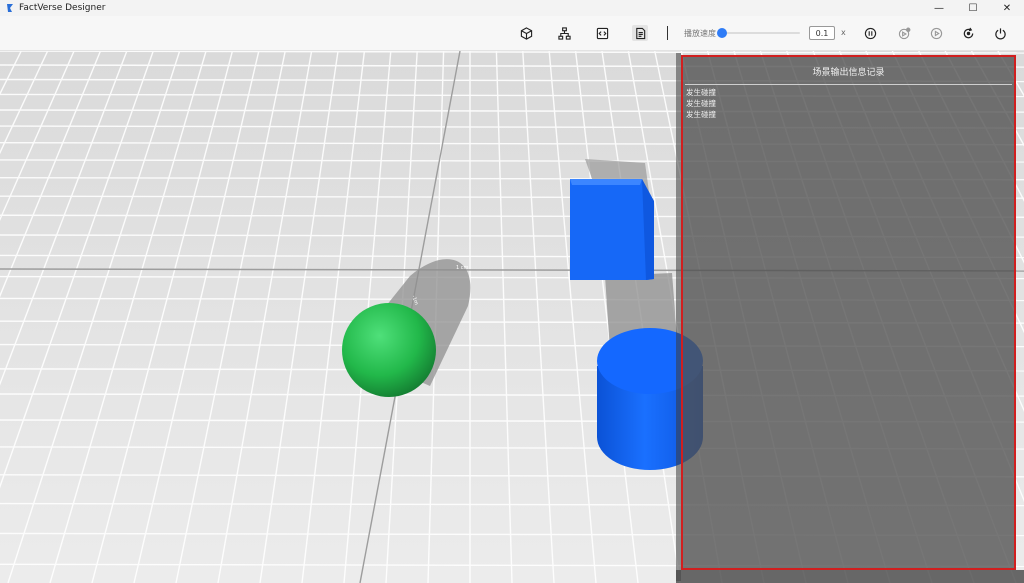 Image resolution: width=1024 pixels, height=583 pixels. Describe the element at coordinates (722, 33) in the screenshot. I see `speed-slider-handle` at that location.